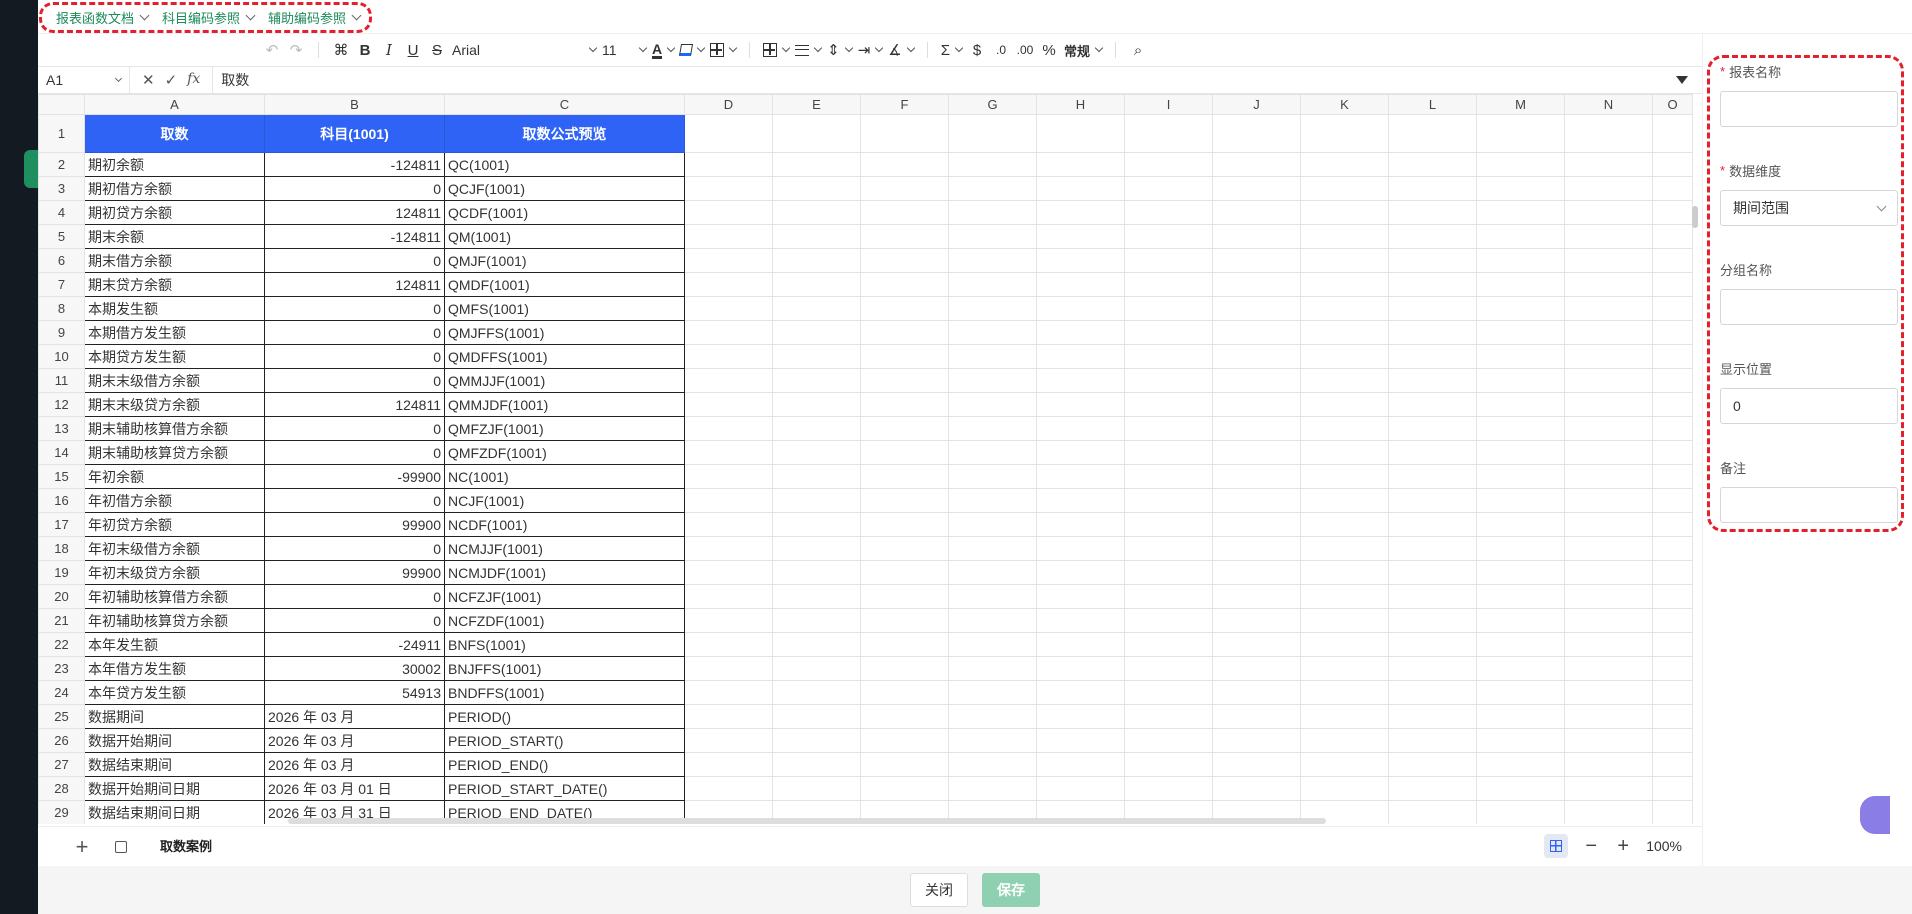  I want to click on merge-cells-button, so click(776, 50).